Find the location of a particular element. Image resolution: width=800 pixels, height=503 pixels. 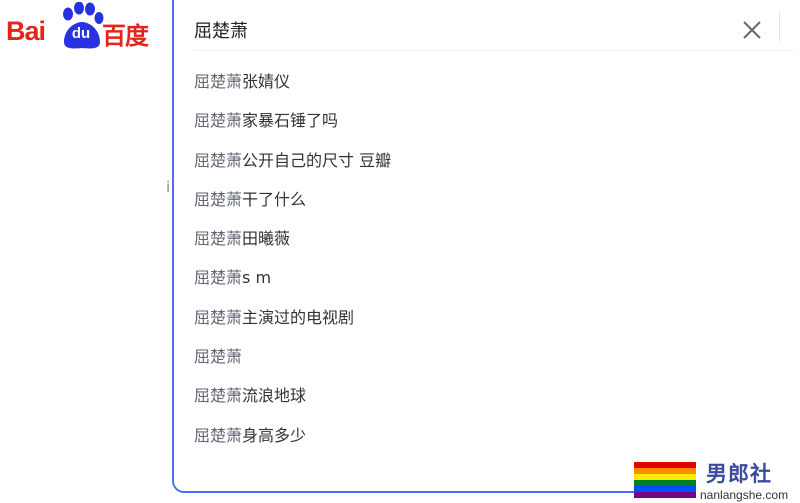

suggestion-item: 屈楚萧 is located at coordinates (292, 356).